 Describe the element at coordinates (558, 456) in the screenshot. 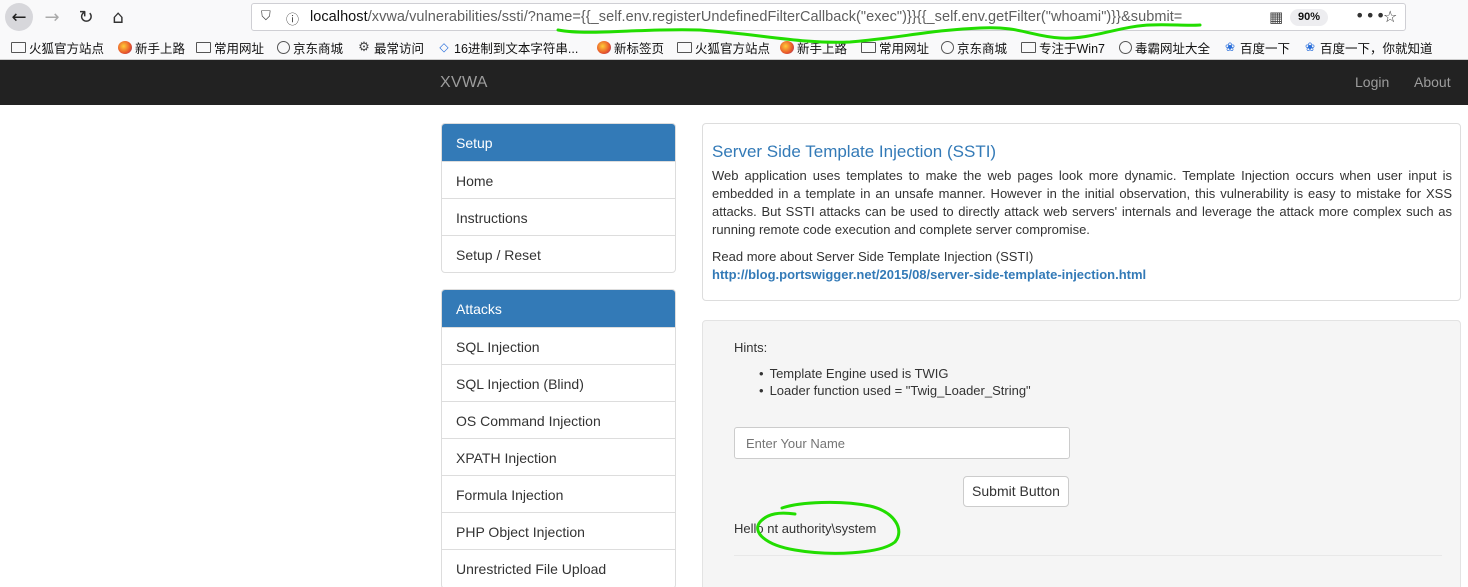

I see `sidebar-item-xpath-injection: XPATH Injection` at that location.